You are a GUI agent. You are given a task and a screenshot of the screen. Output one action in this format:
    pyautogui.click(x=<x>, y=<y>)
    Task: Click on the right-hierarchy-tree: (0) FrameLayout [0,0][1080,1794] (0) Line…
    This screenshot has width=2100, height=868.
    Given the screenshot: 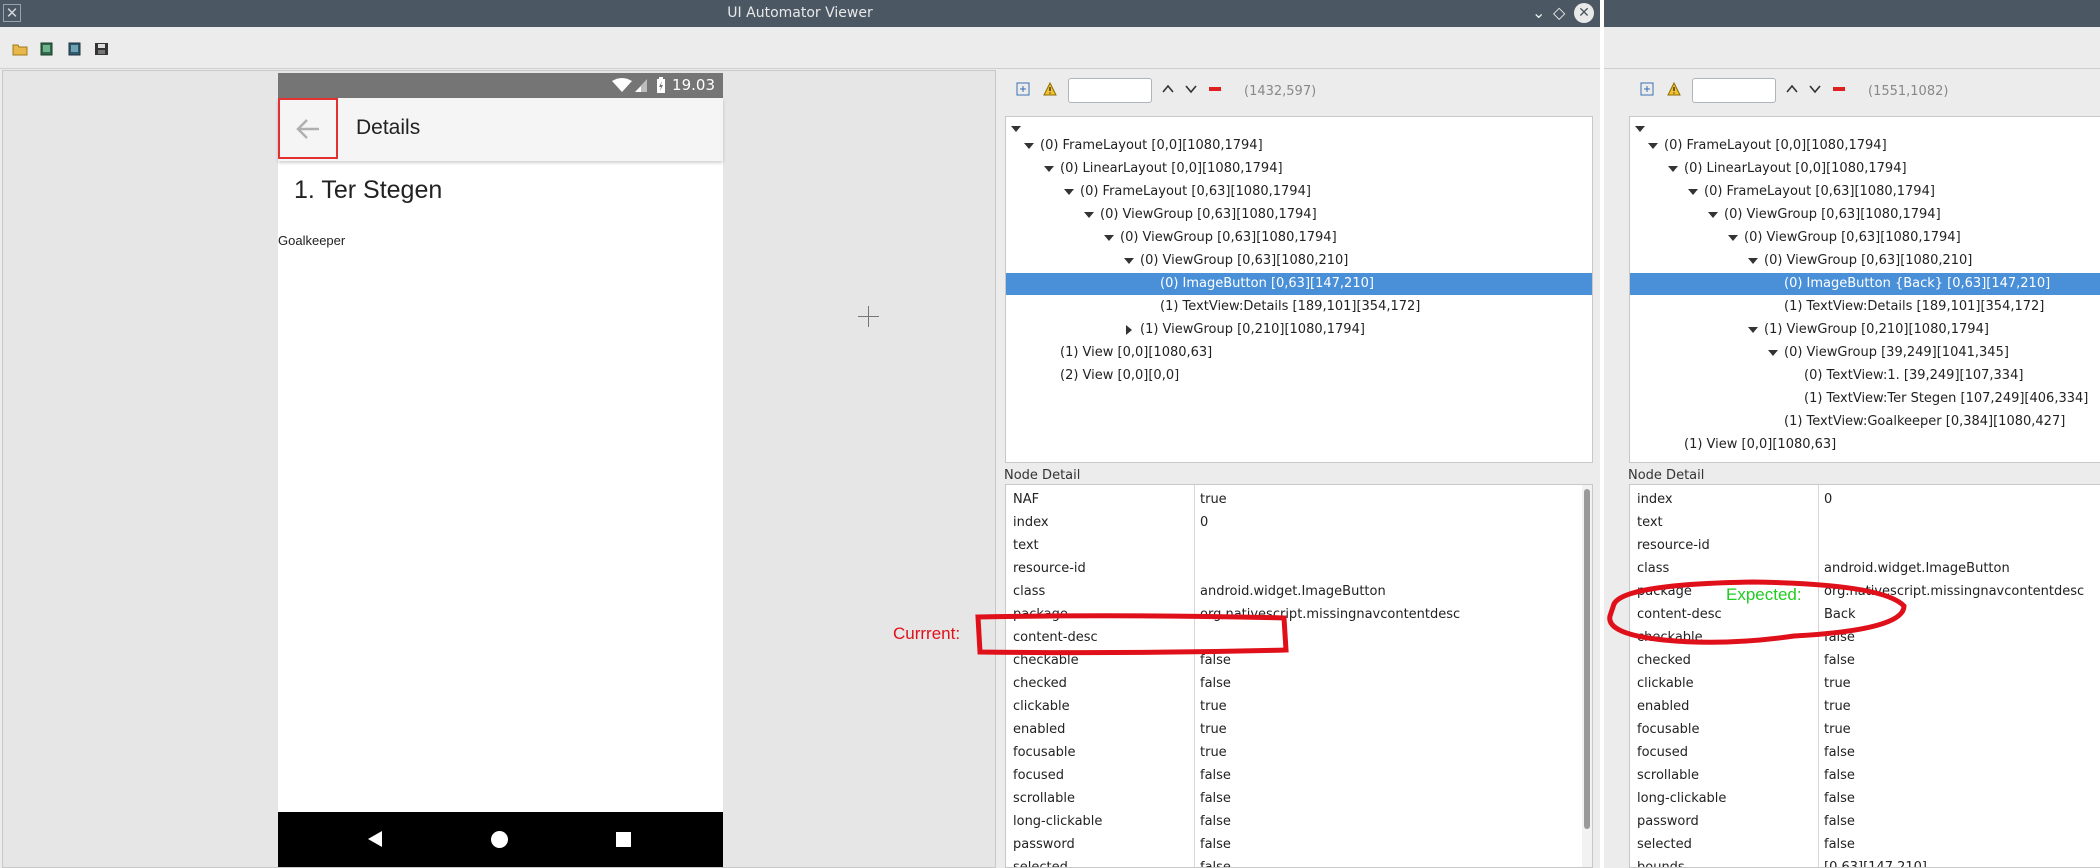 What is the action you would take?
    pyautogui.click(x=1864, y=289)
    